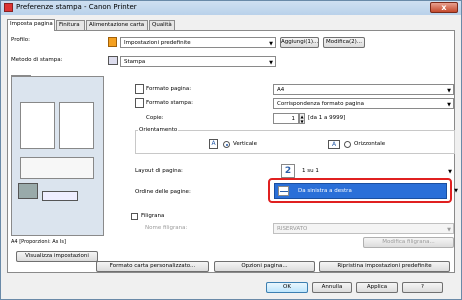  Describe the element at coordinates (295, 142) in the screenshot. I see `orientation-group` at that location.